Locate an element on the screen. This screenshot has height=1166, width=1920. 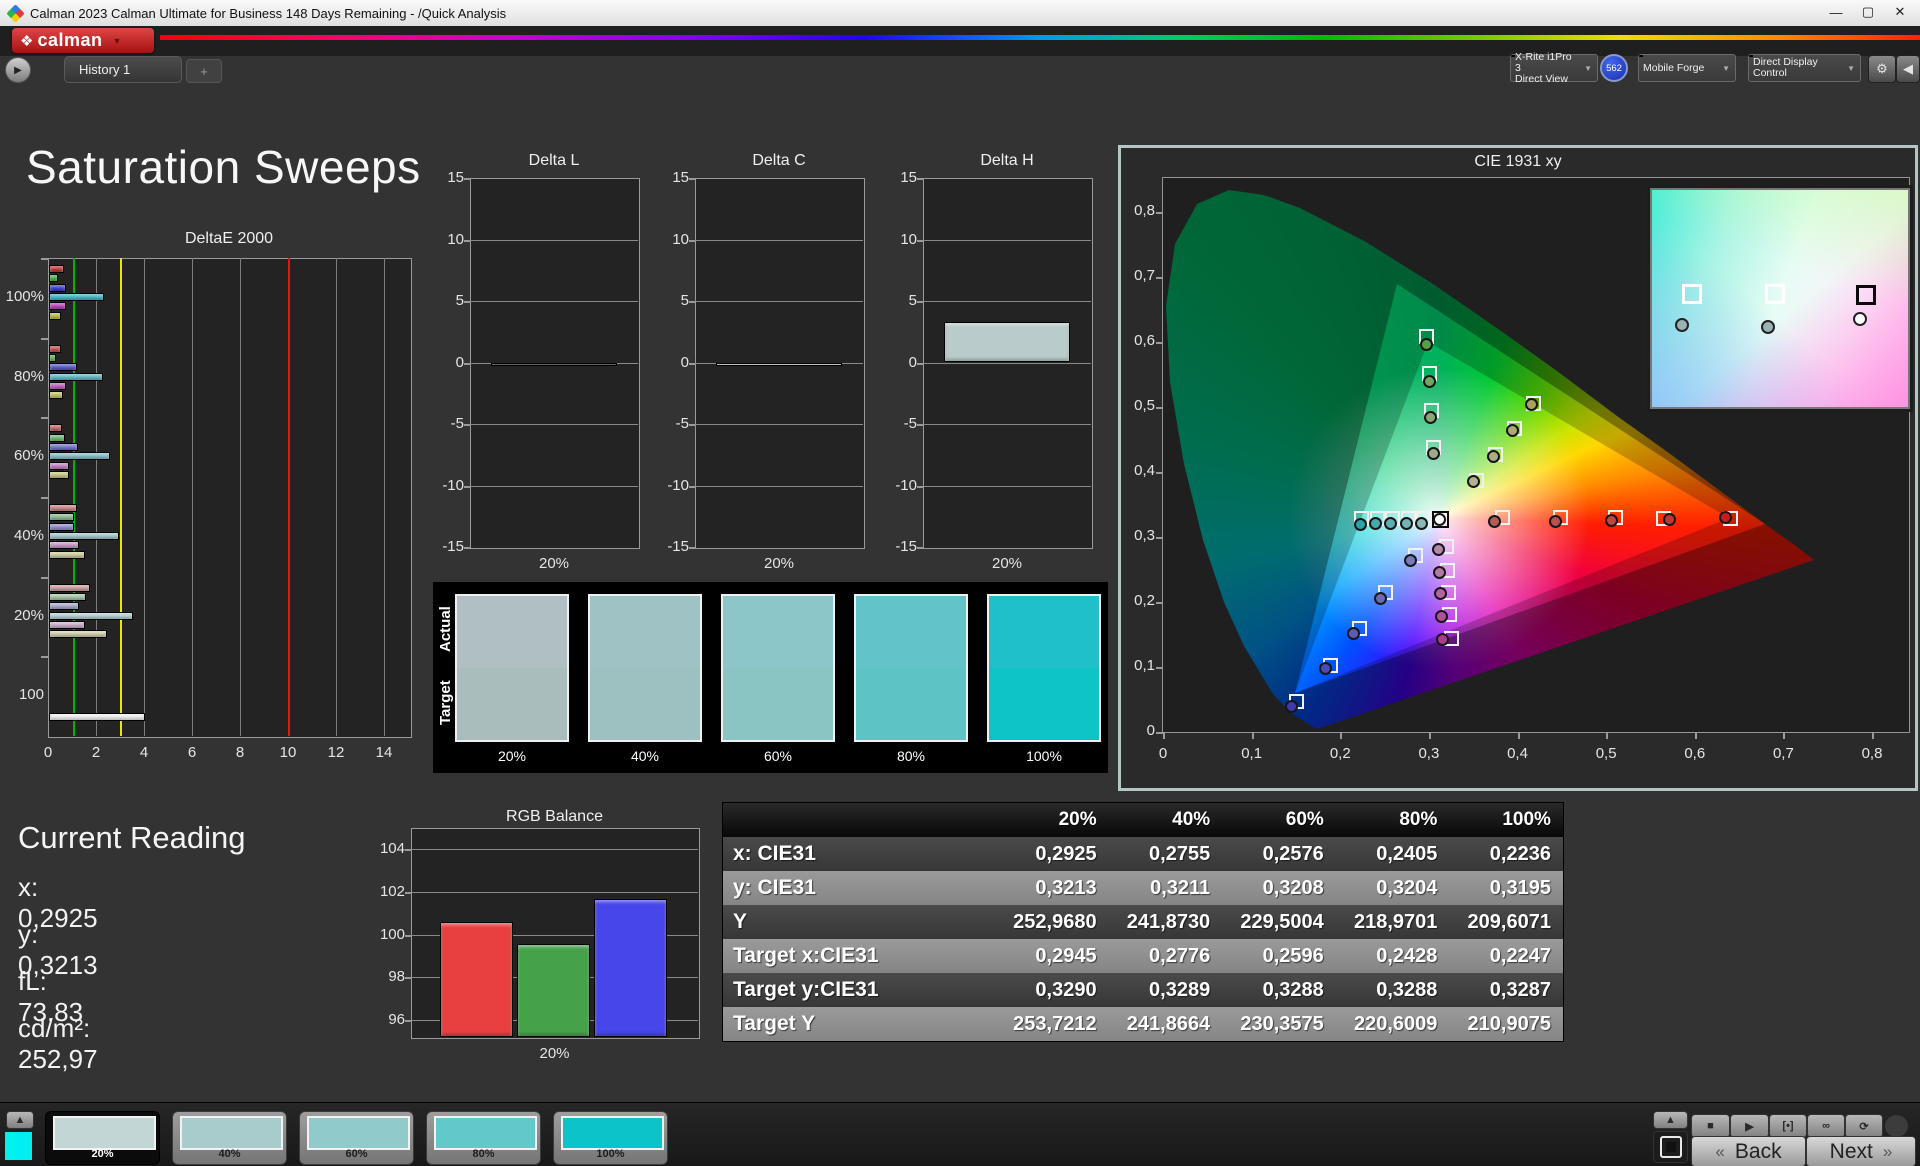
patch-window-icon is located at coordinates (1670, 1147).